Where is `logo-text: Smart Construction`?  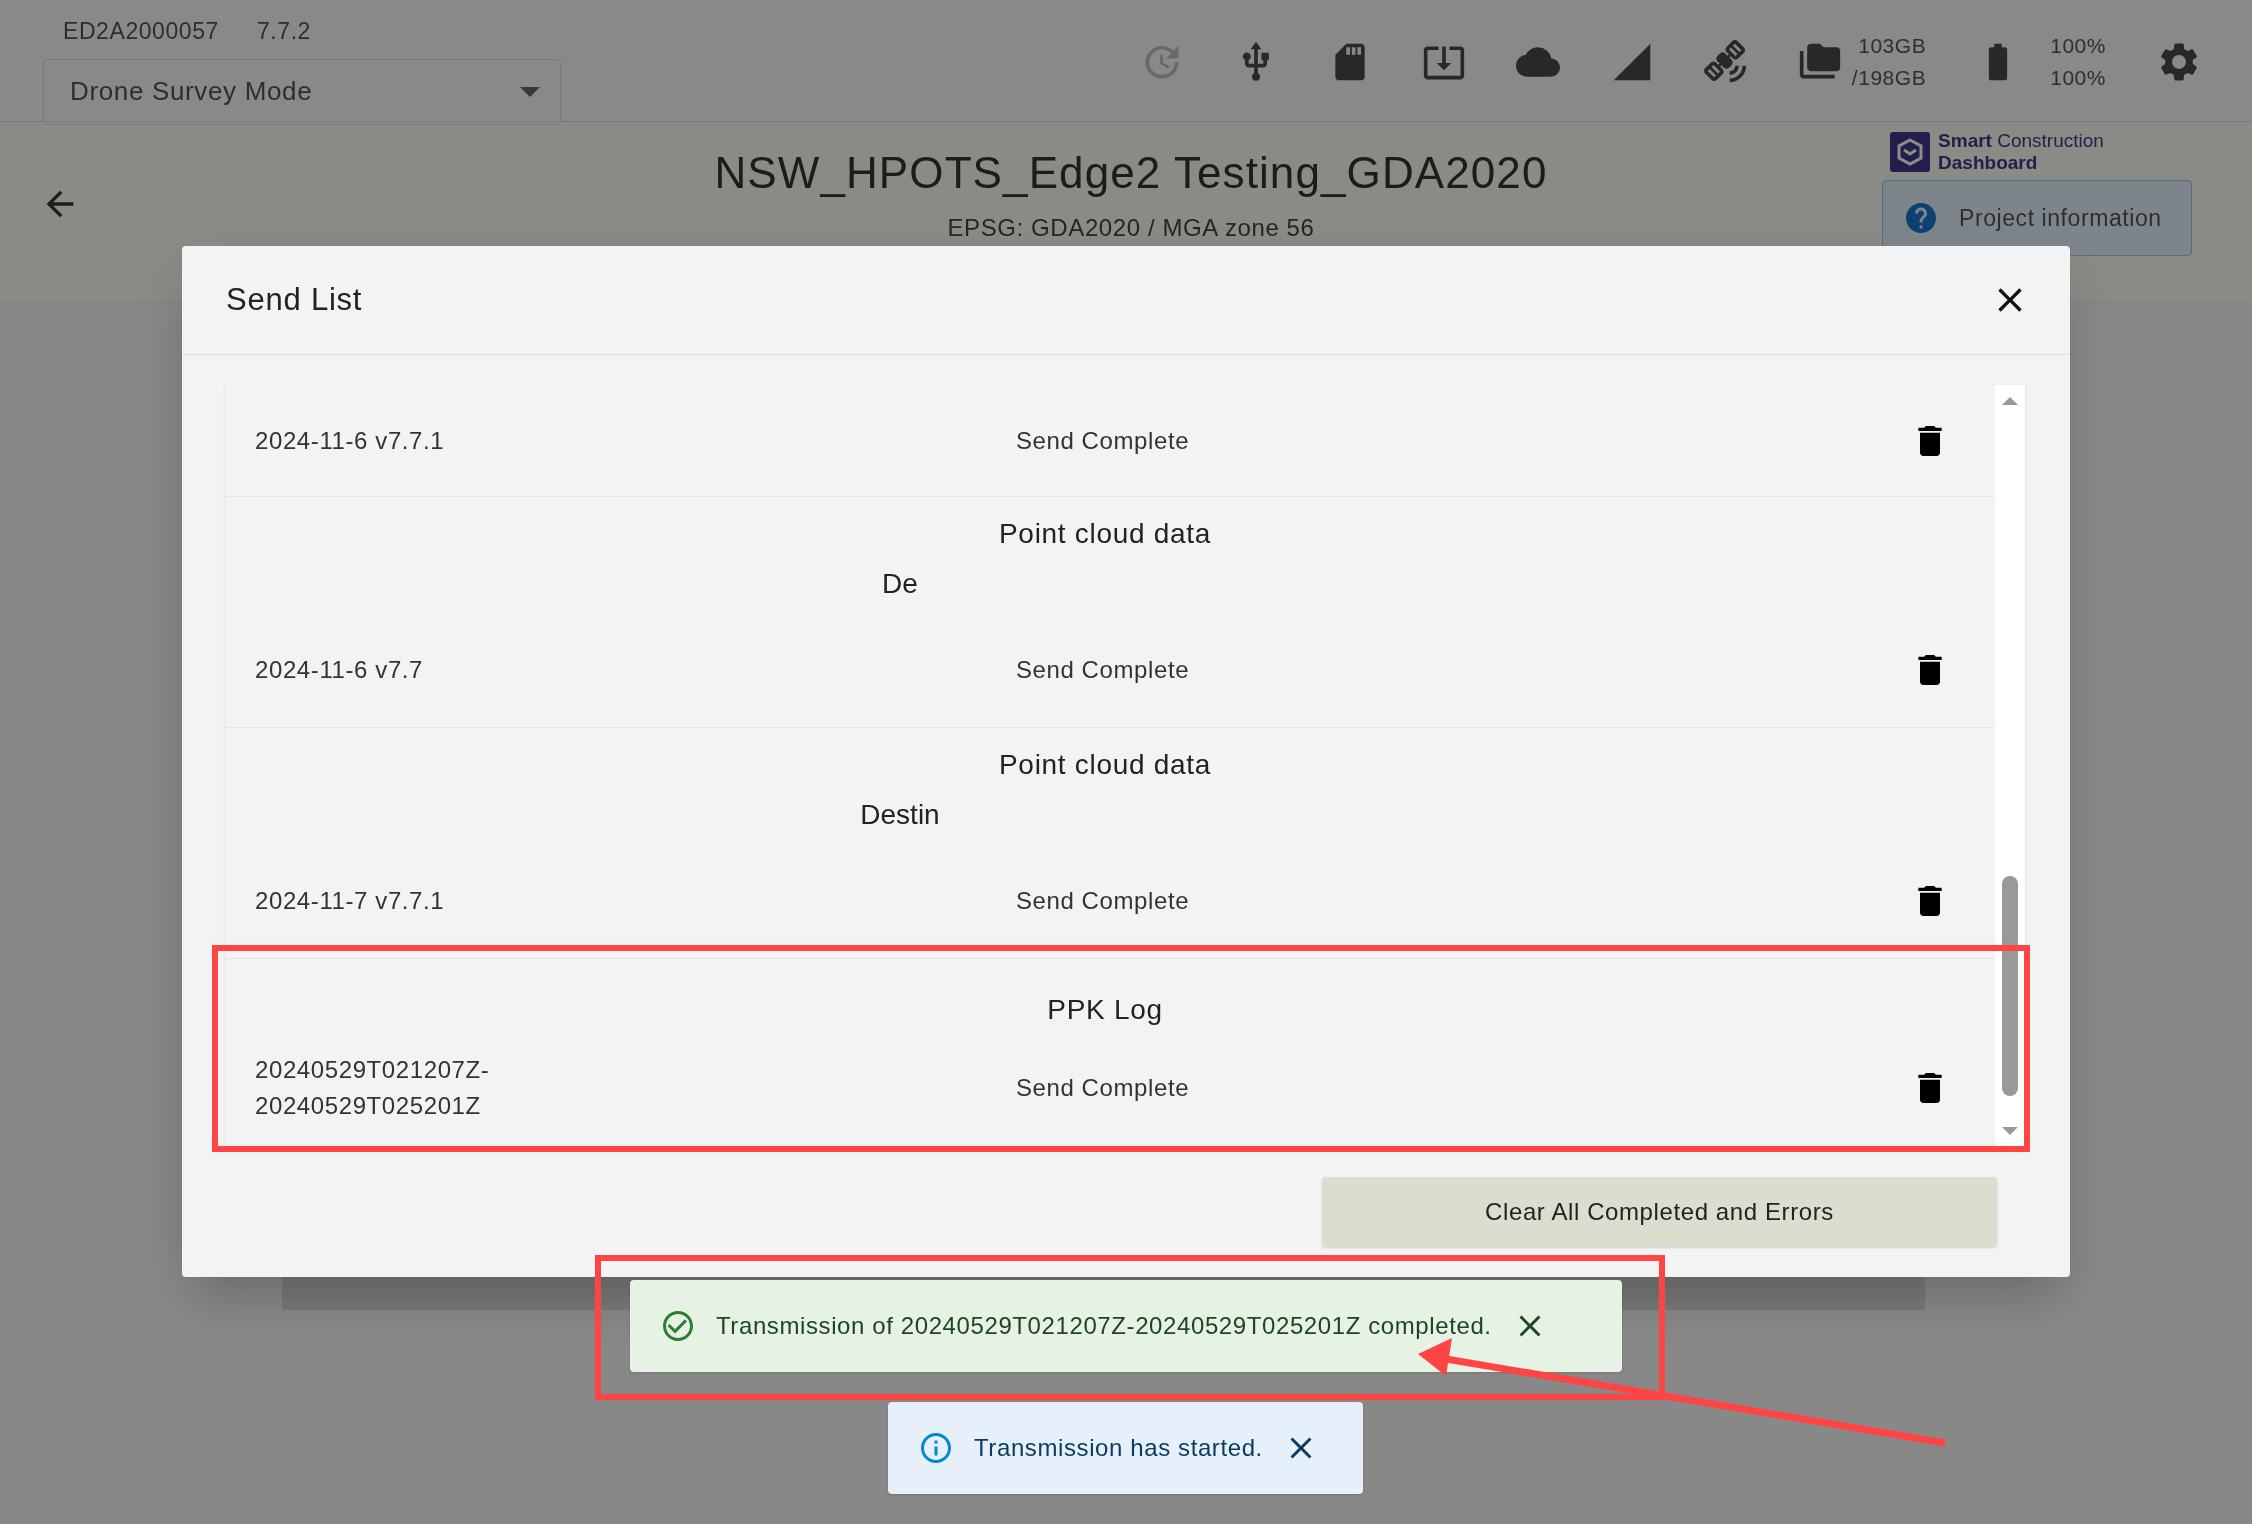
logo-text: Smart Construction is located at coordinates (2021, 141).